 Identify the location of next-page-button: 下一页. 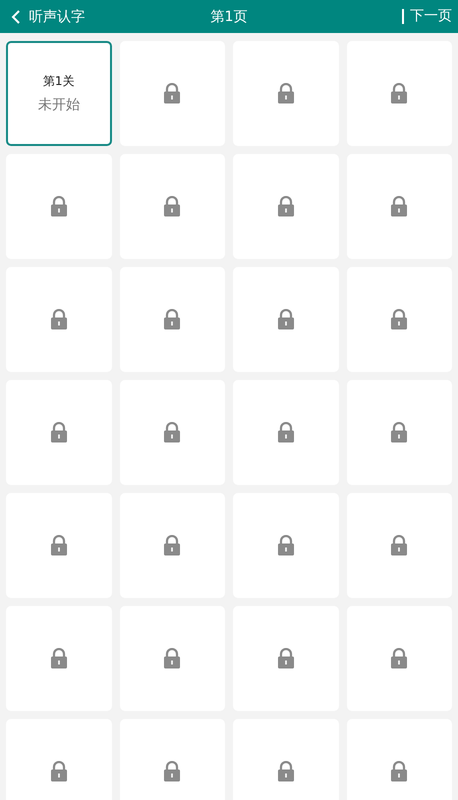
(427, 16).